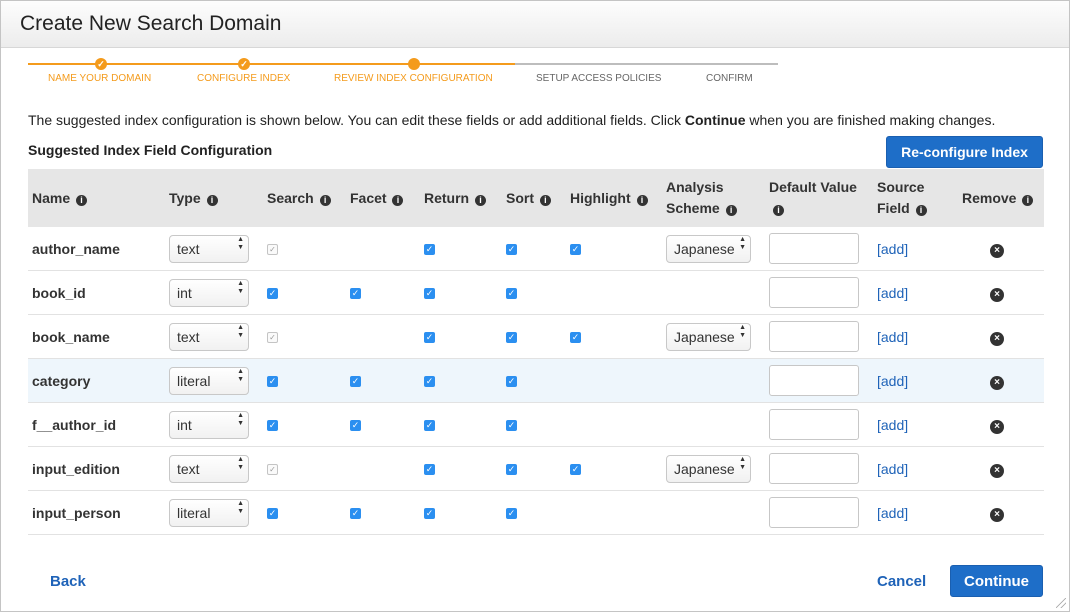 Image resolution: width=1073 pixels, height=614 pixels. Describe the element at coordinates (534, 198) in the screenshot. I see `column-header-sort: Sort i` at that location.